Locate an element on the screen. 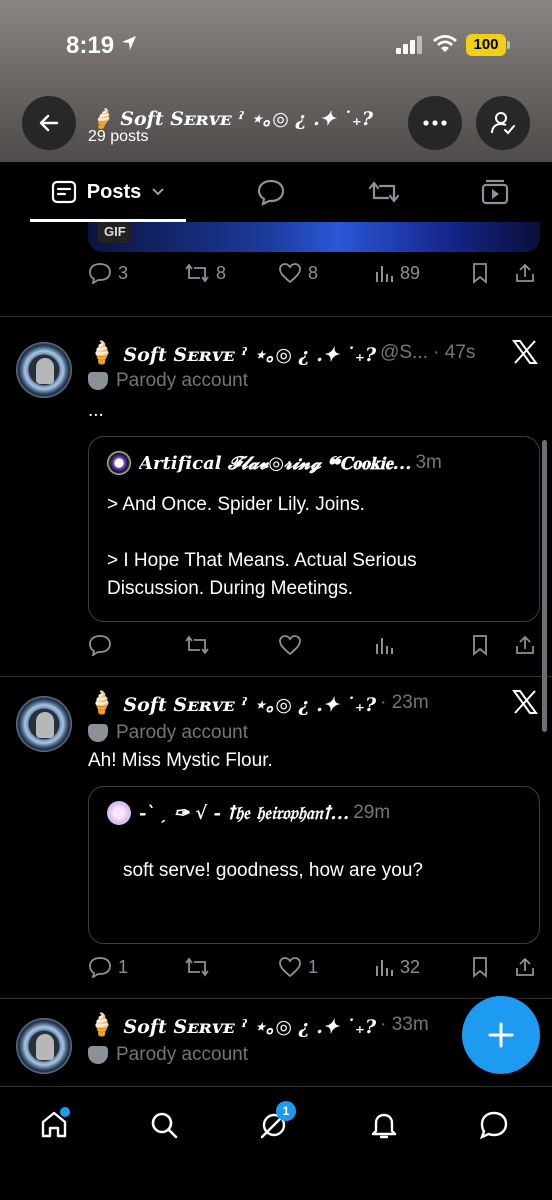 This screenshot has width=552, height=1200. more-dots-icon is located at coordinates (435, 123).